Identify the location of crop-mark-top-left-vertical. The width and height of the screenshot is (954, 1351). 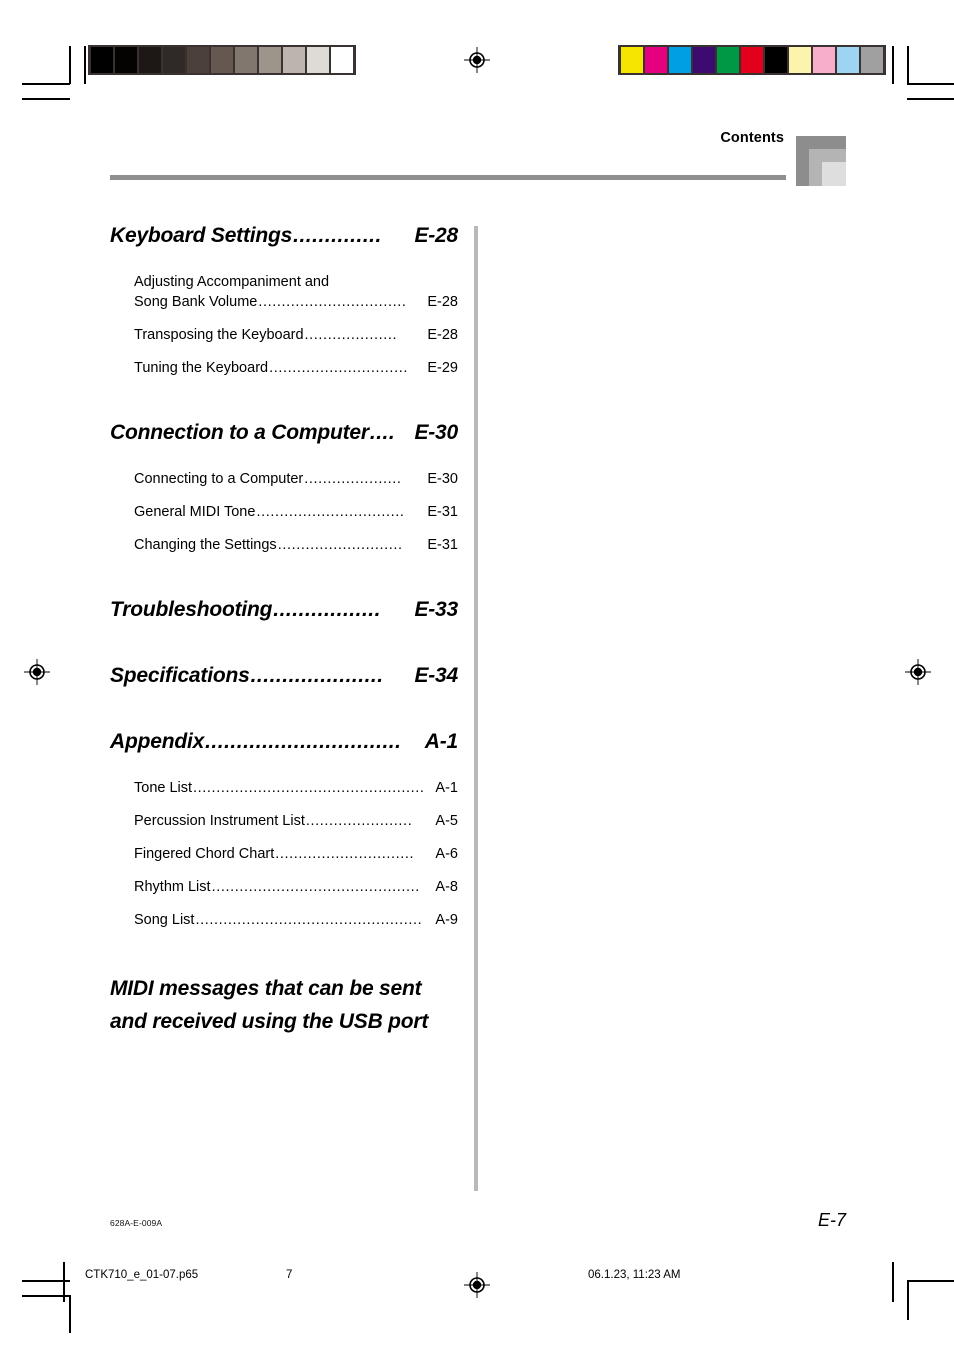
(70, 65).